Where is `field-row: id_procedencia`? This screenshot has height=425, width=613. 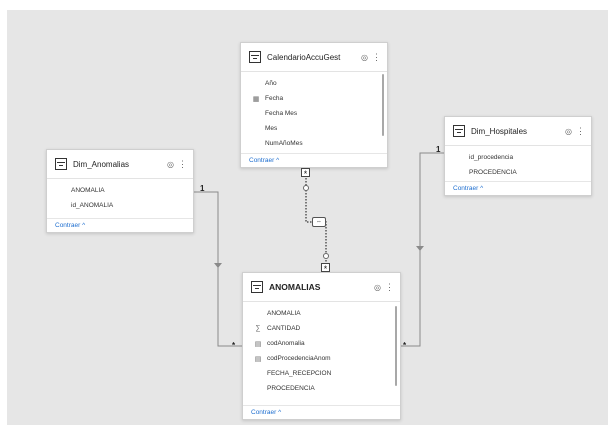 field-row: id_procedencia is located at coordinates (518, 157).